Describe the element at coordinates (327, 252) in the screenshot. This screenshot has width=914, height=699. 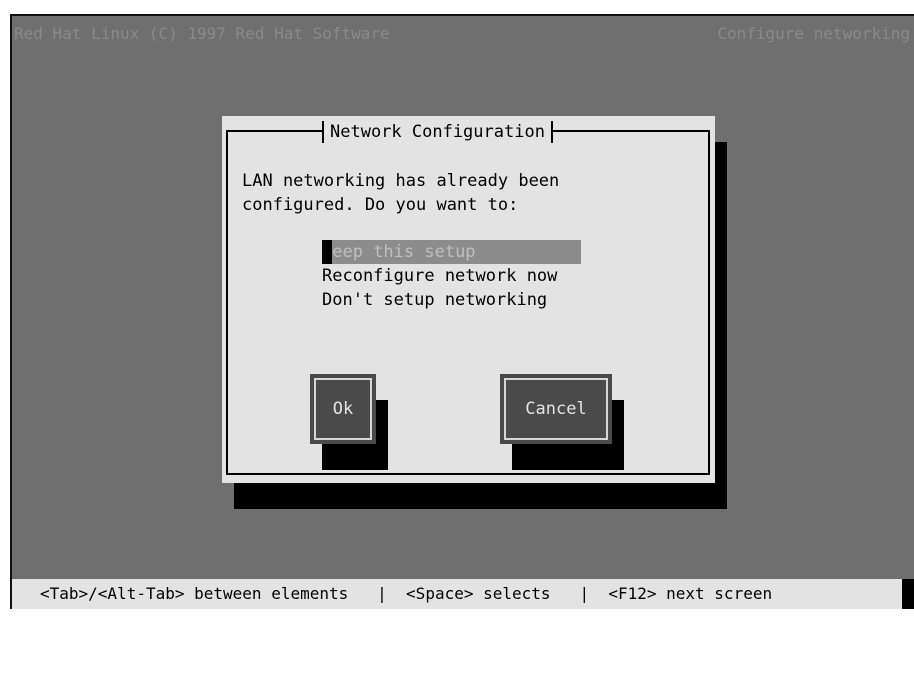
I see `text-cursor: K` at that location.